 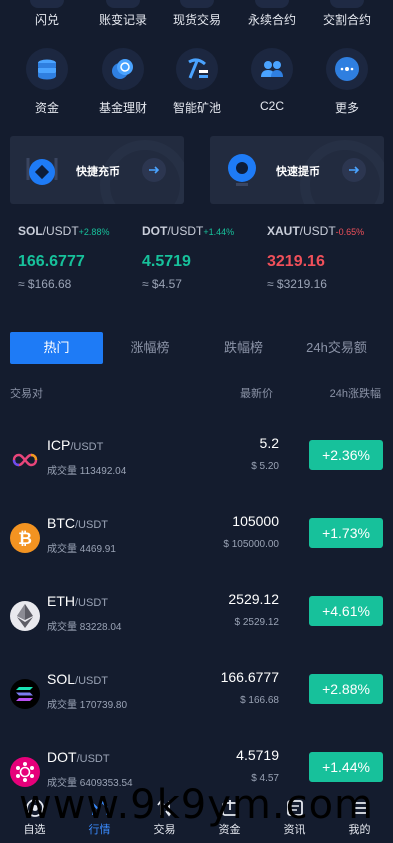 I want to click on ticker-base: SOL, so click(x=30, y=231).